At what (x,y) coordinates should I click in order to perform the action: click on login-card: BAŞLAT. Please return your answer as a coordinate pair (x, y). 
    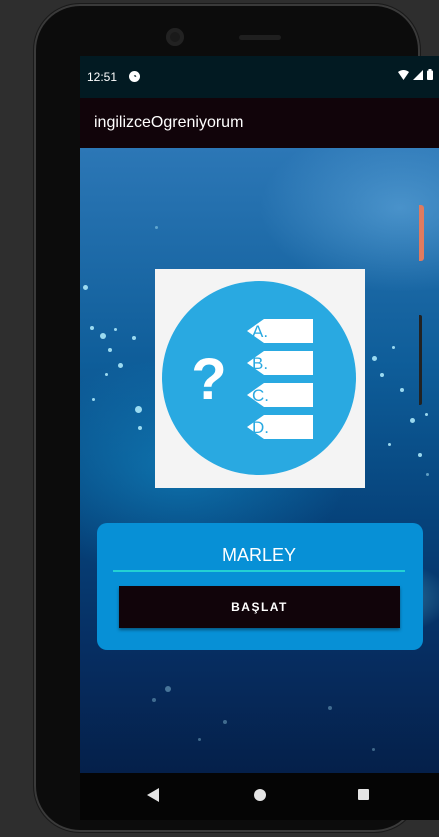
    Looking at the image, I should click on (260, 586).